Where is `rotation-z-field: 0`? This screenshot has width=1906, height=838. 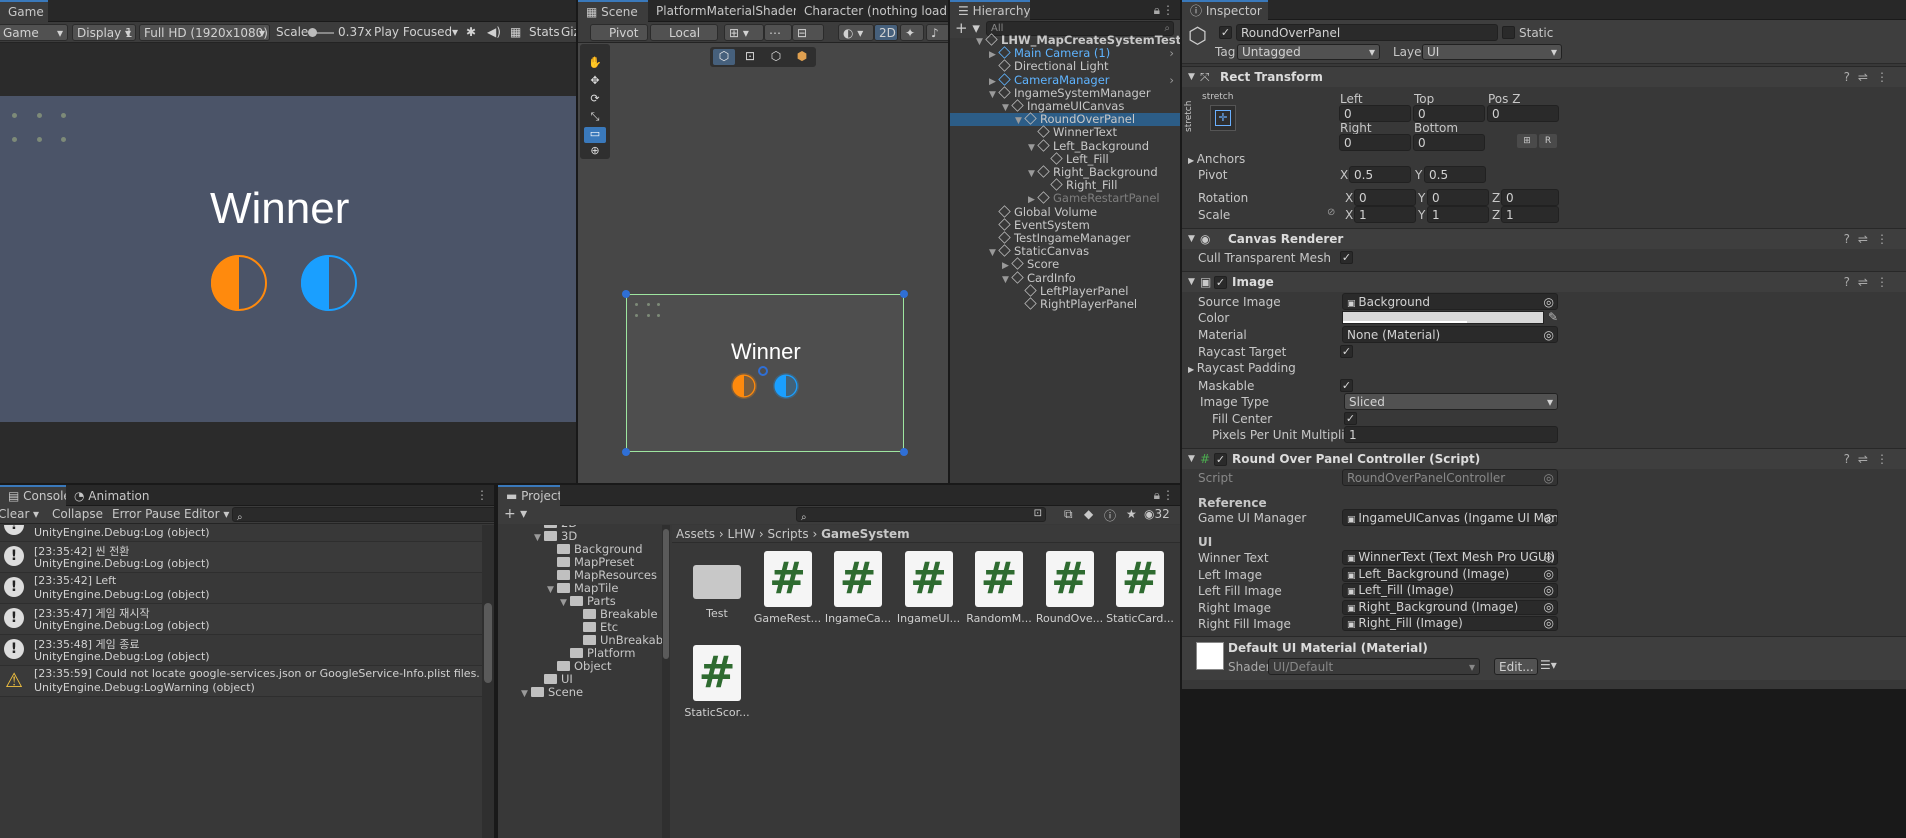 rotation-z-field: 0 is located at coordinates (1530, 197).